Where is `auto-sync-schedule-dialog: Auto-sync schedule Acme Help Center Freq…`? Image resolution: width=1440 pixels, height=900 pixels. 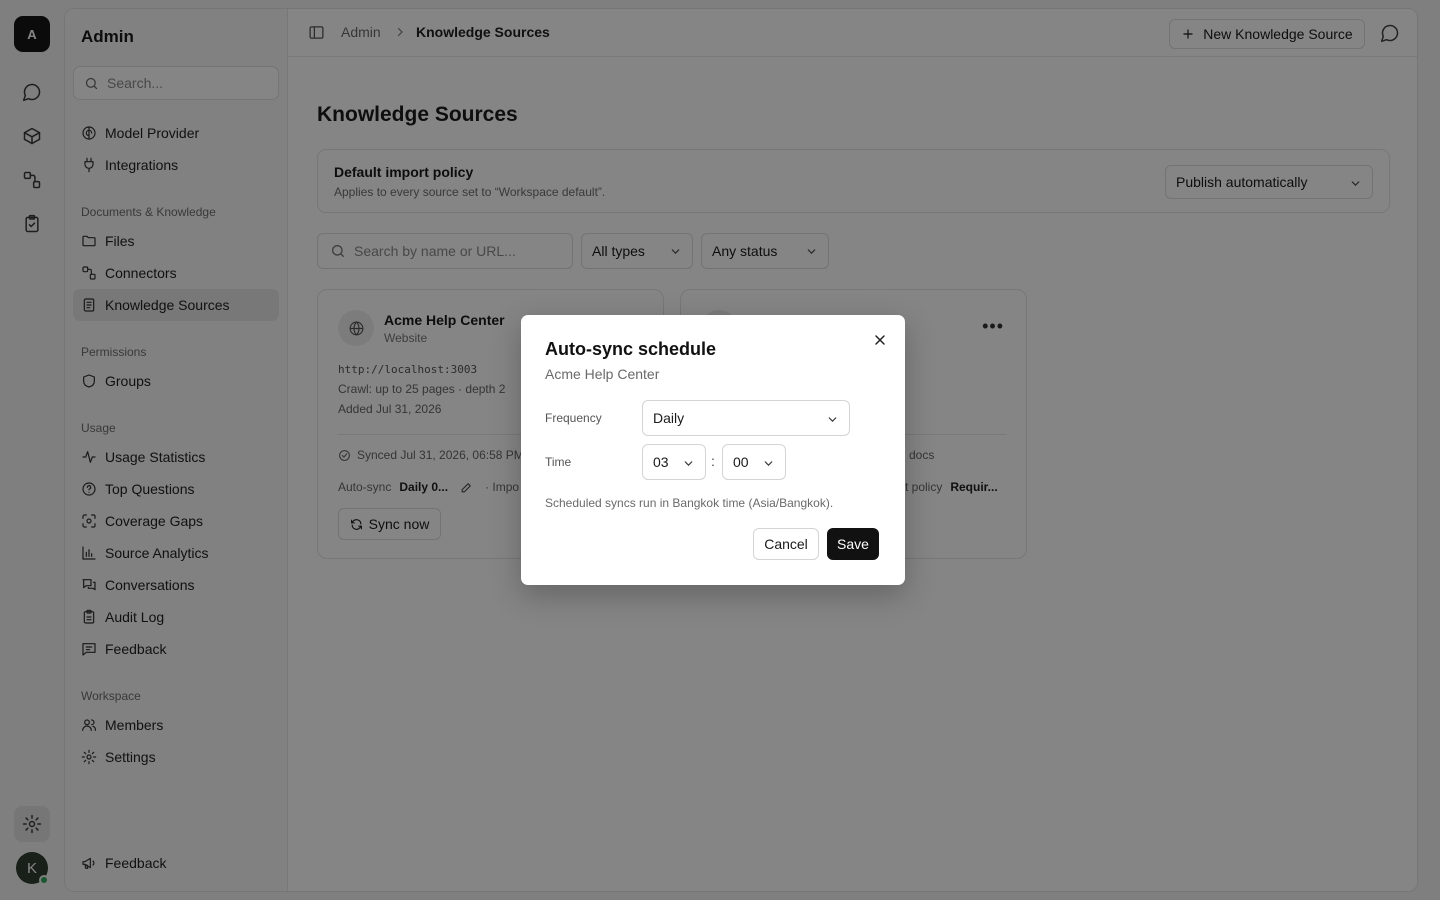 auto-sync-schedule-dialog: Auto-sync schedule Acme Help Center Freq… is located at coordinates (713, 450).